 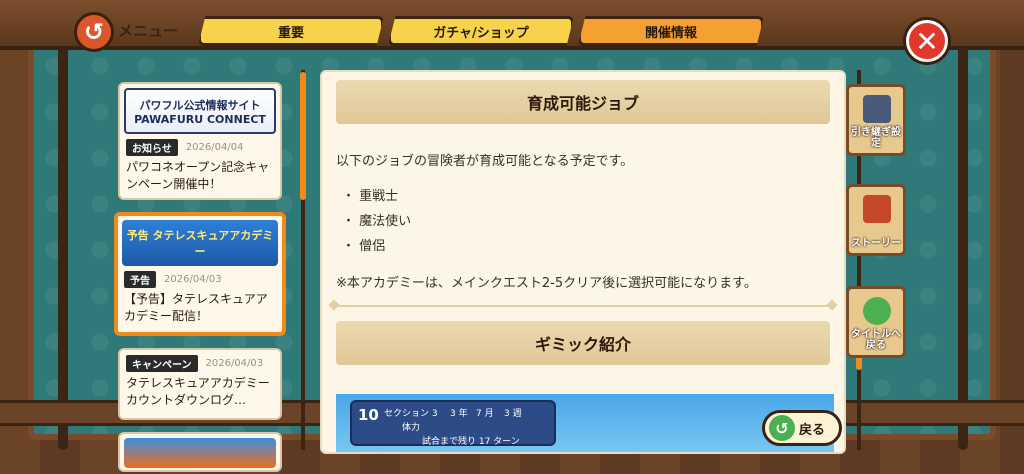 I want to click on section-title: ギミック紹介, so click(x=583, y=343).